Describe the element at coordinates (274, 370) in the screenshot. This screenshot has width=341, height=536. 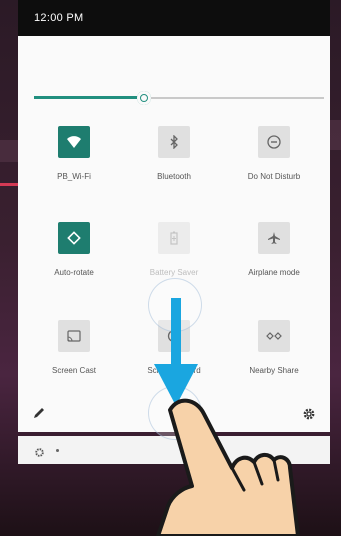
I see `tile-label: Nearby Share` at that location.